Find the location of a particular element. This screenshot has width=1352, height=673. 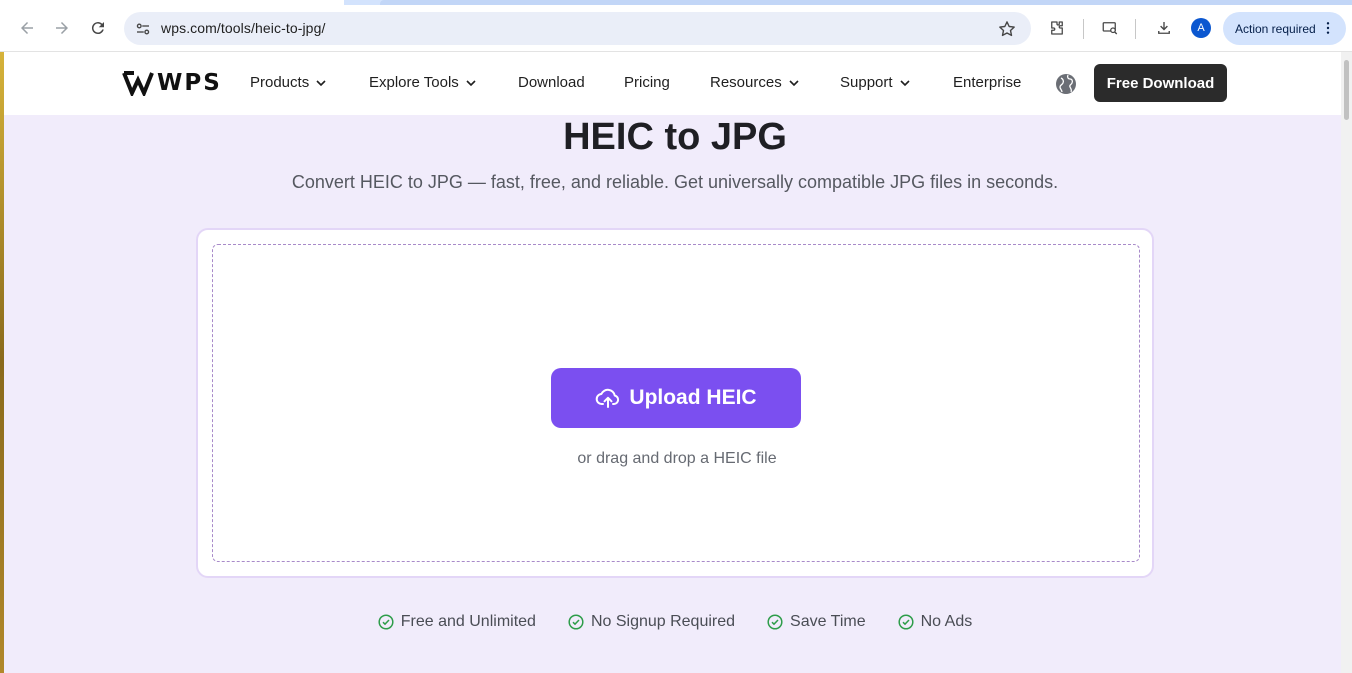

bookmark-star-icon is located at coordinates (1007, 29).